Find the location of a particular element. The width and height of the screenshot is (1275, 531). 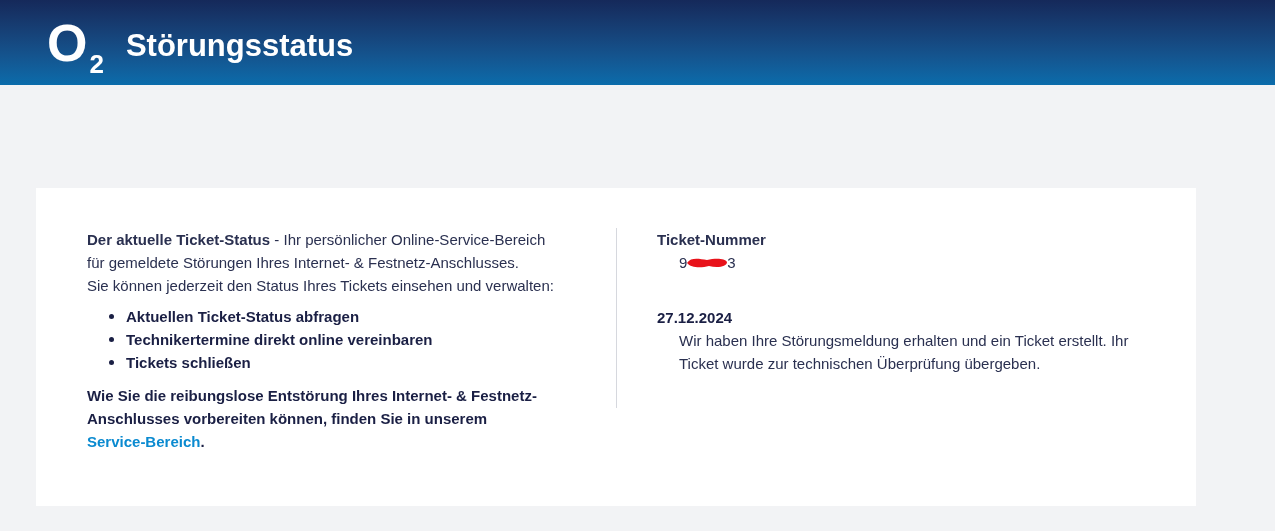

intro-text: Der aktuelle Ticket-Status - Ihr persönlicher Online-Service-Bereich für gemeldete Störungen Ihres Internet- & Festnetz-Anschlusses. is located at coordinates (317, 251).